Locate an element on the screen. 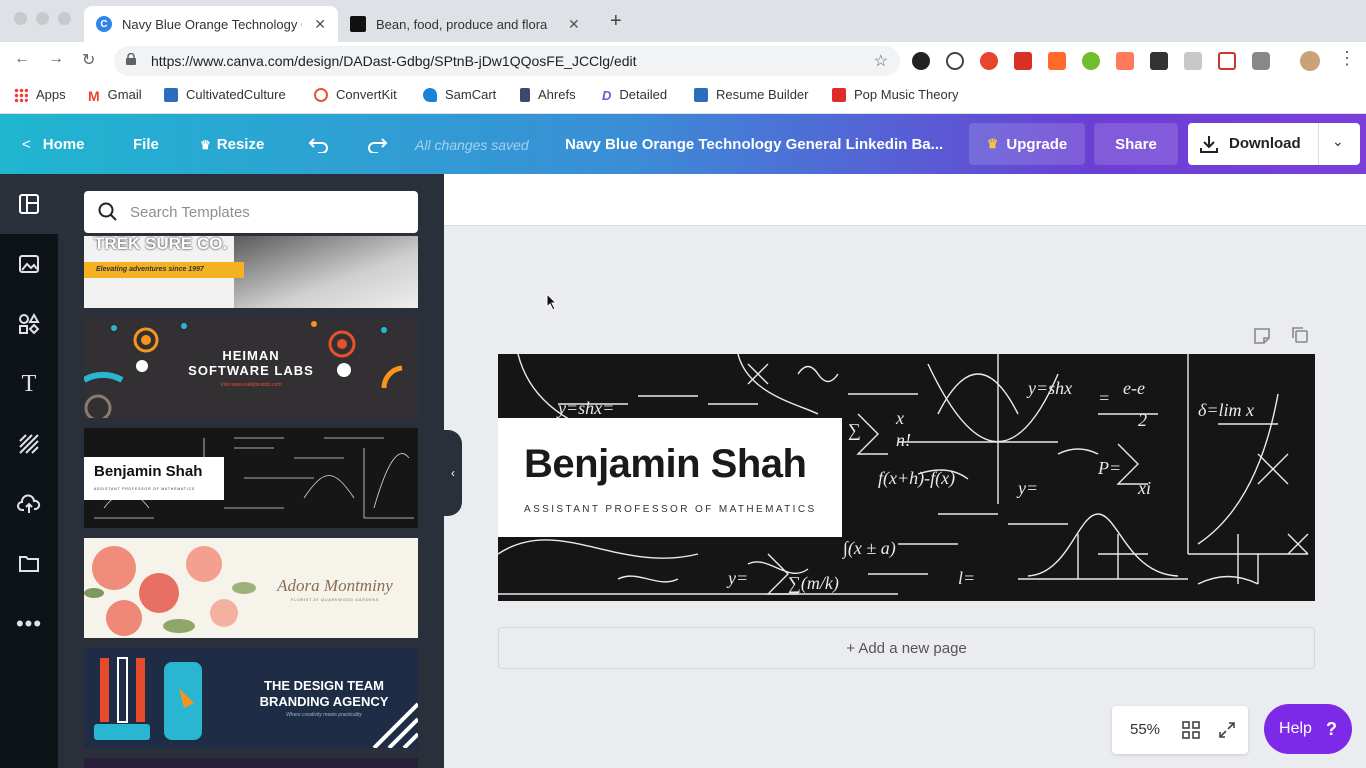  window-close-dot is located at coordinates (20, 18).